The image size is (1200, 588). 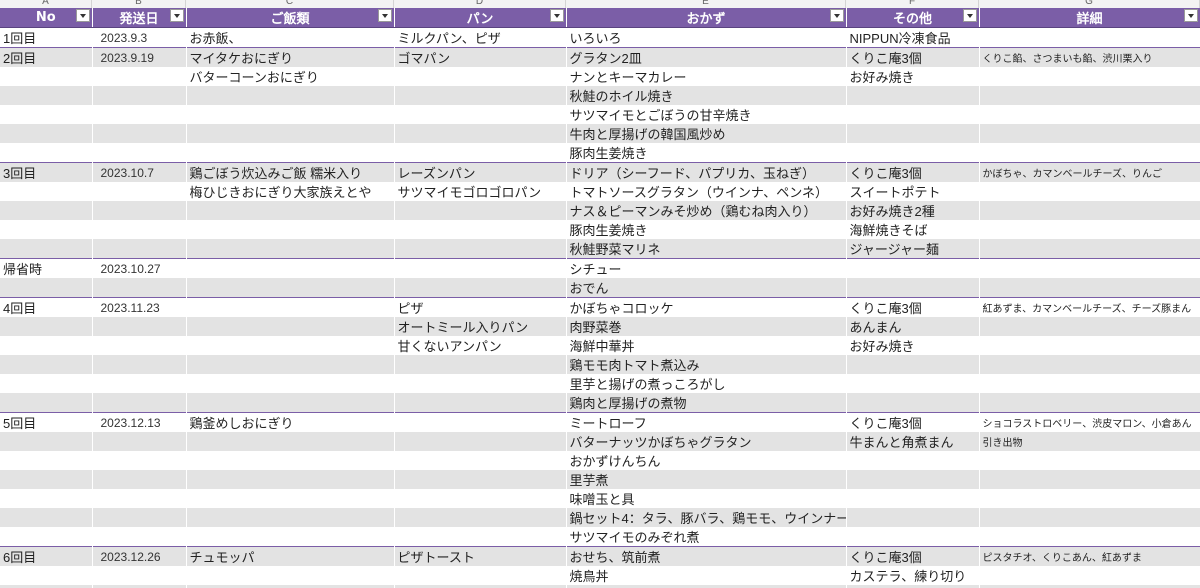 What do you see at coordinates (46, 556) in the screenshot?
I see `cell-no: 6回目` at bounding box center [46, 556].